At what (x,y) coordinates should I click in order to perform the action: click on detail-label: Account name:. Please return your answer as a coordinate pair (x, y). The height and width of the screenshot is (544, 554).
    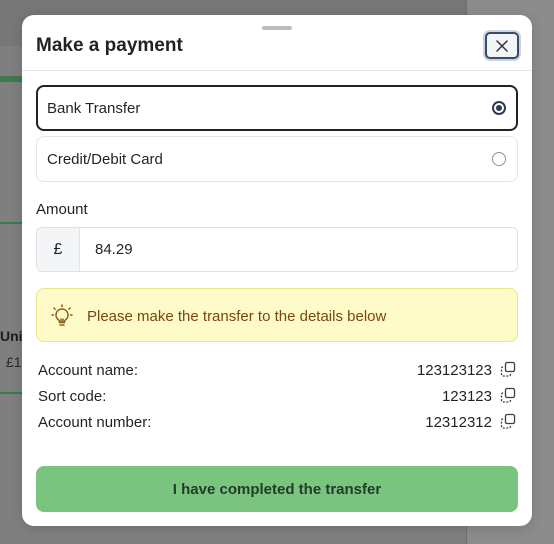
    Looking at the image, I should click on (88, 370).